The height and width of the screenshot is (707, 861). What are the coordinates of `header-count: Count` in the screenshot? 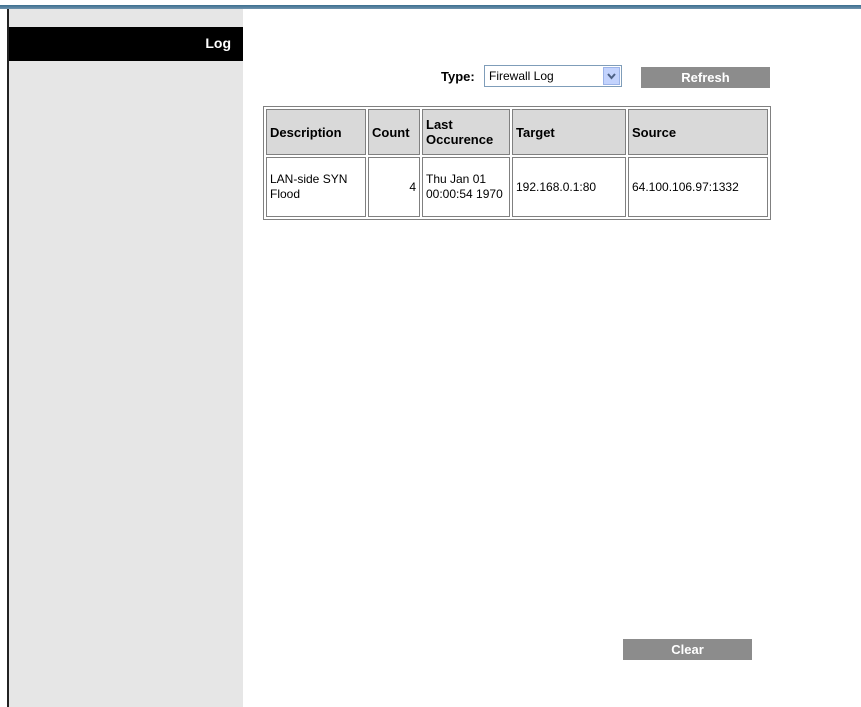 It's located at (394, 132).